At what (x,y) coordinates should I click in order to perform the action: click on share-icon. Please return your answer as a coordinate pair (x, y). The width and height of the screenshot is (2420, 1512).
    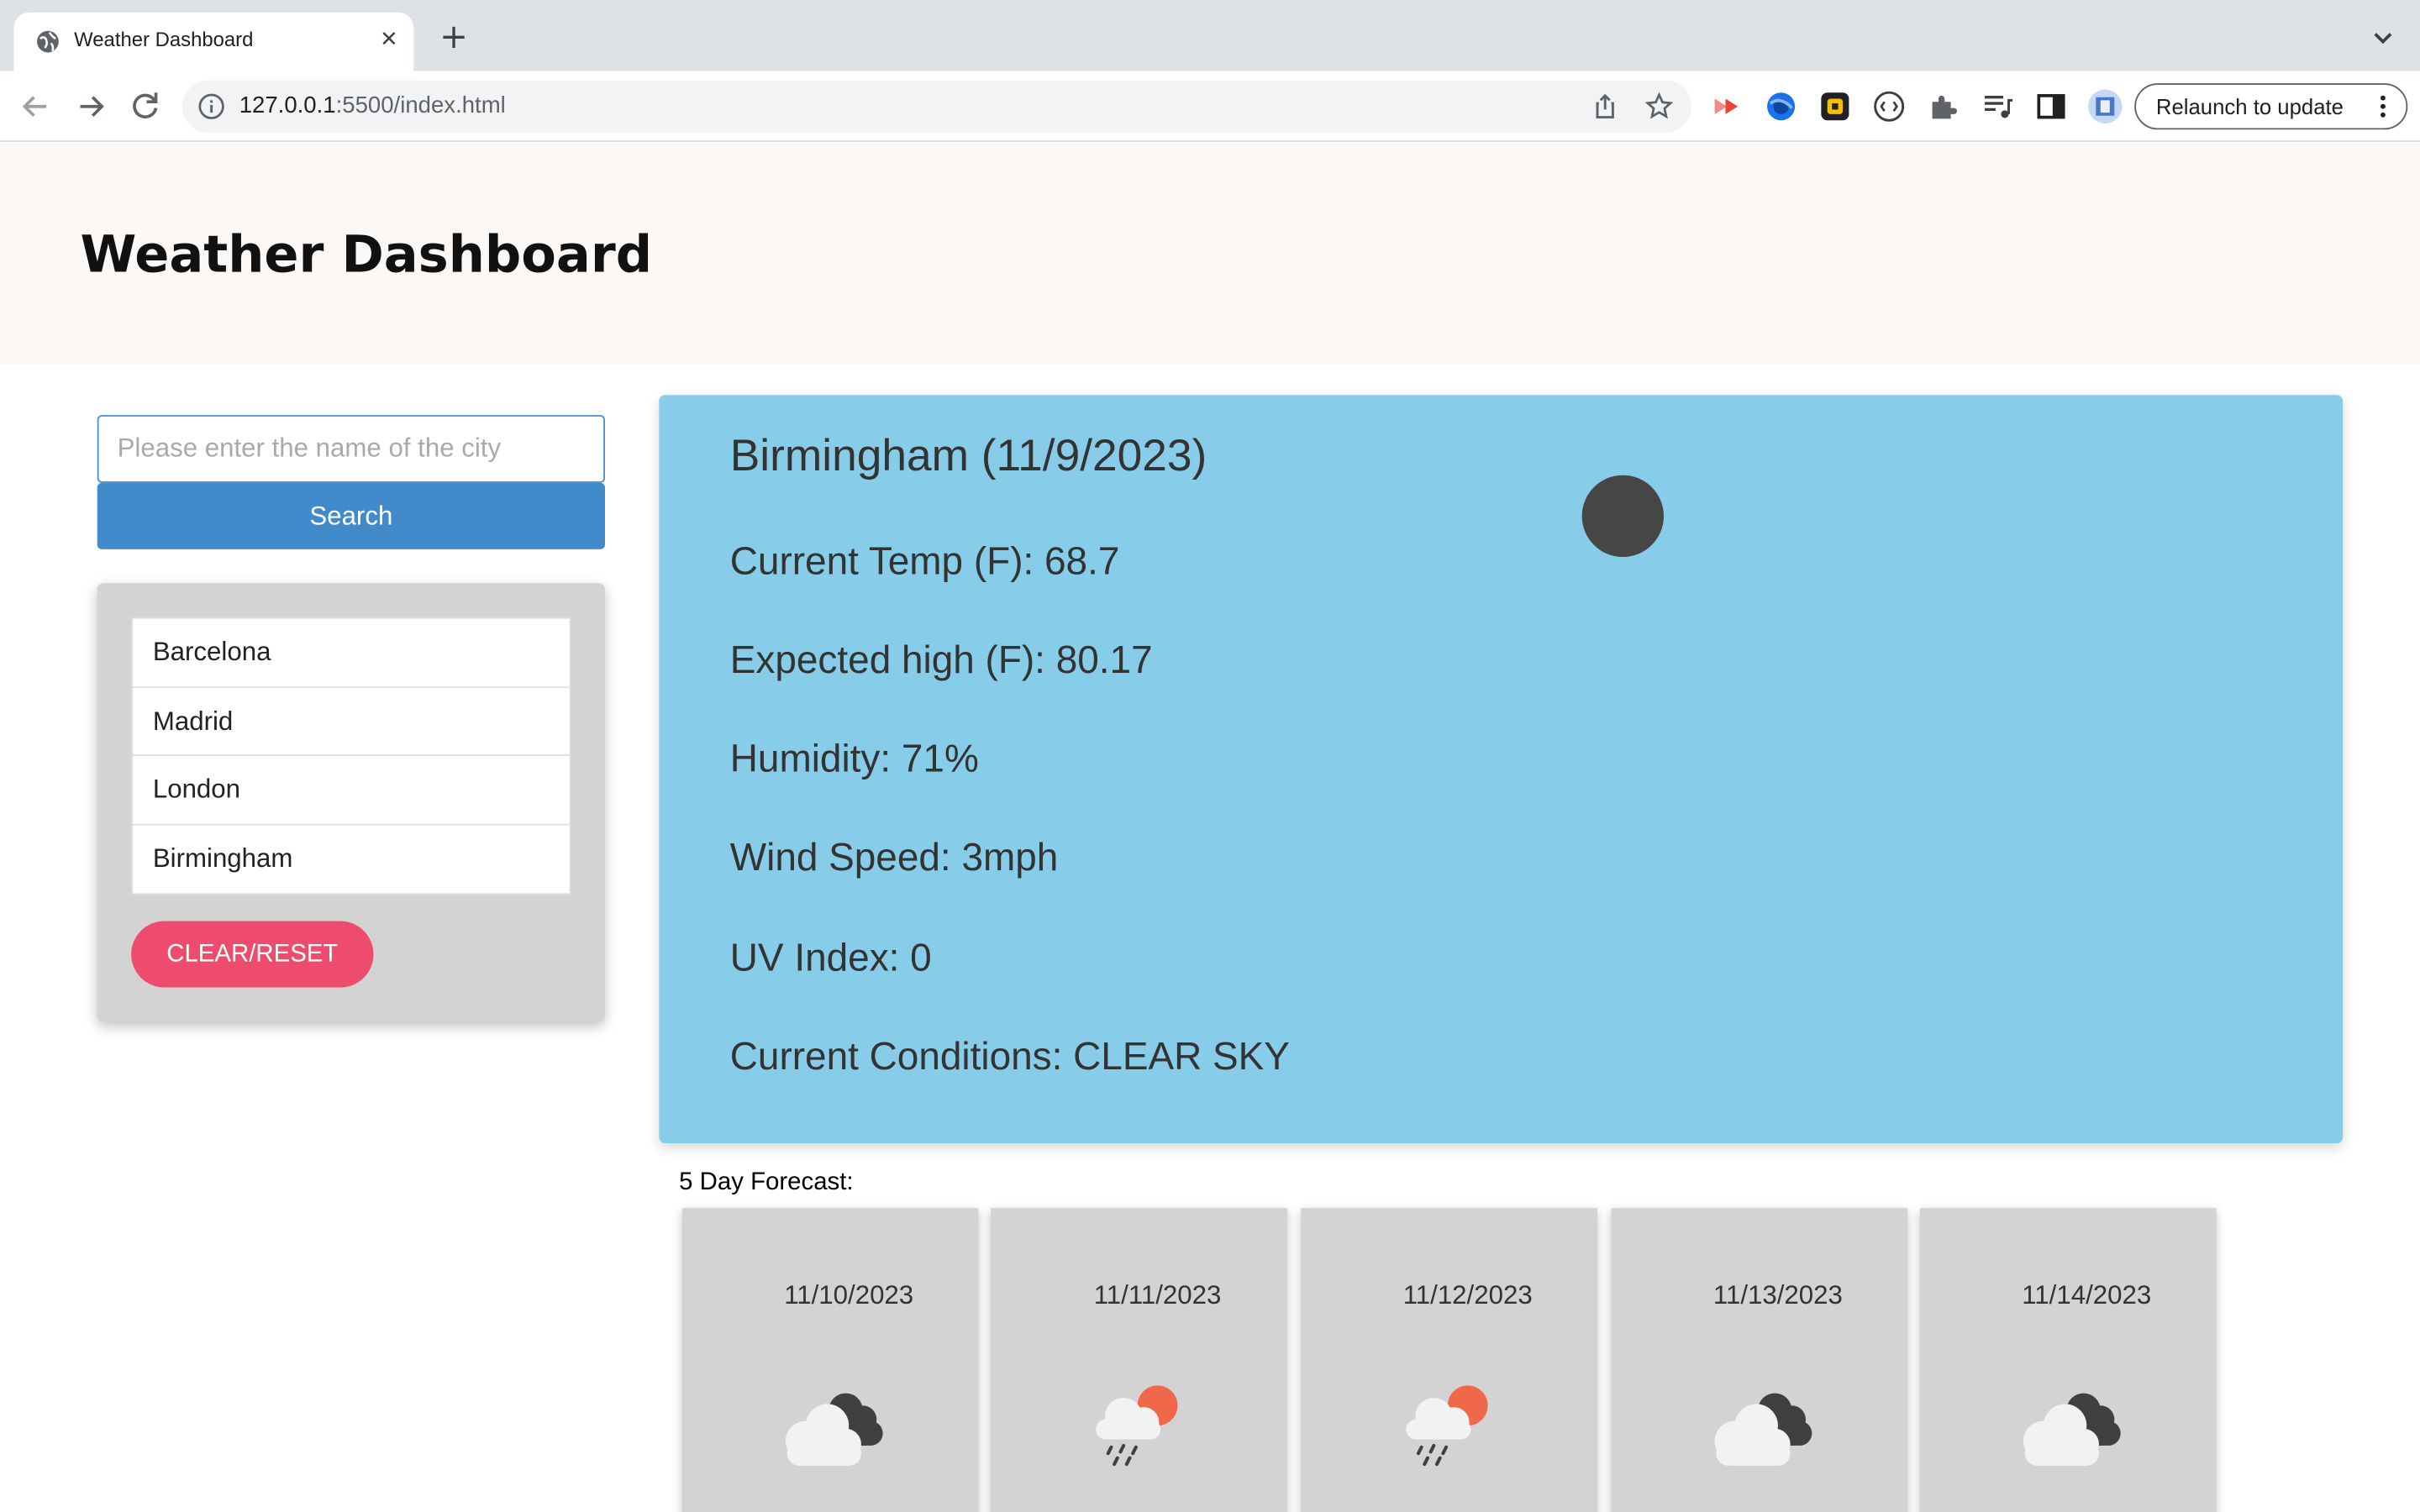
    Looking at the image, I should click on (1605, 106).